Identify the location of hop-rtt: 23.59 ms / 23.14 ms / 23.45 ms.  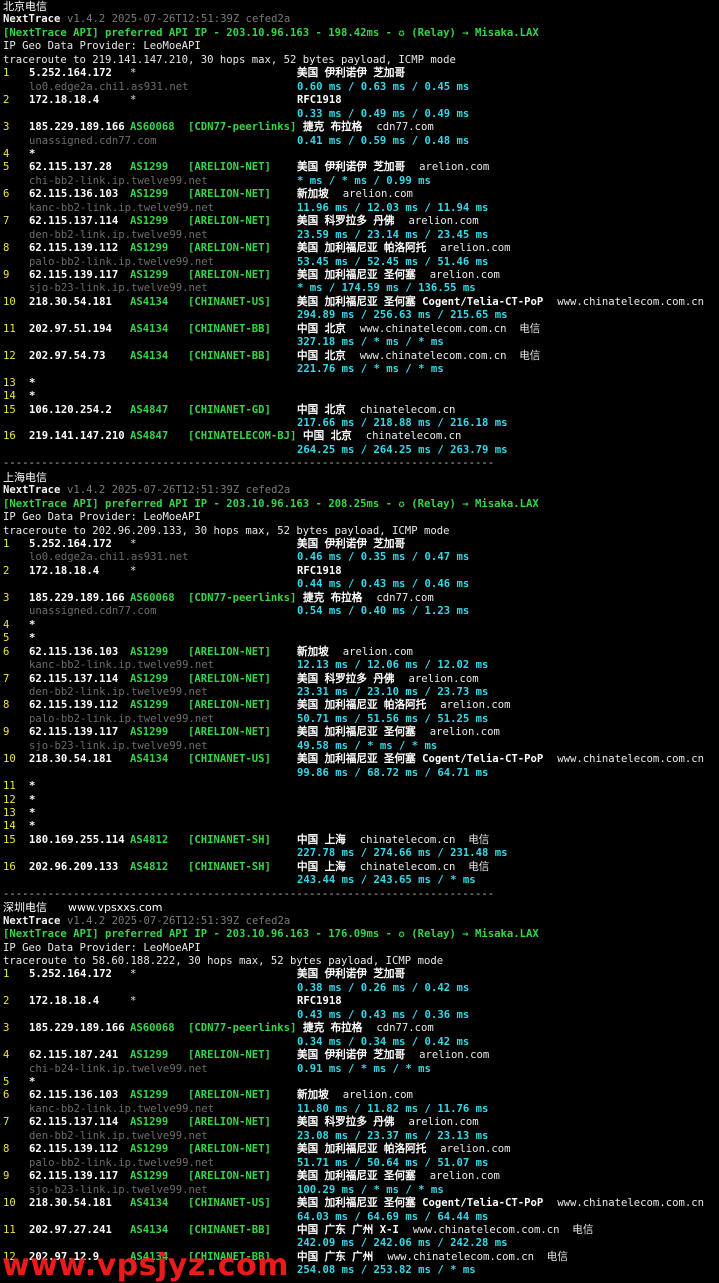
(393, 234).